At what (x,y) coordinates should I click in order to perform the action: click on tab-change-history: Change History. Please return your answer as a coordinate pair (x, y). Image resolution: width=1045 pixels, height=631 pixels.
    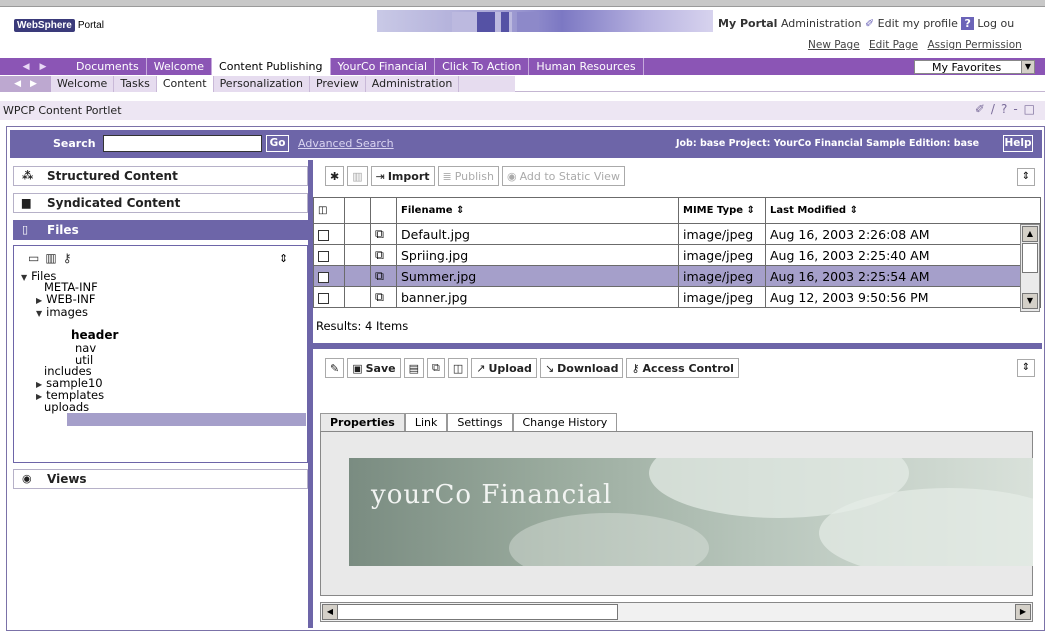
    Looking at the image, I should click on (565, 422).